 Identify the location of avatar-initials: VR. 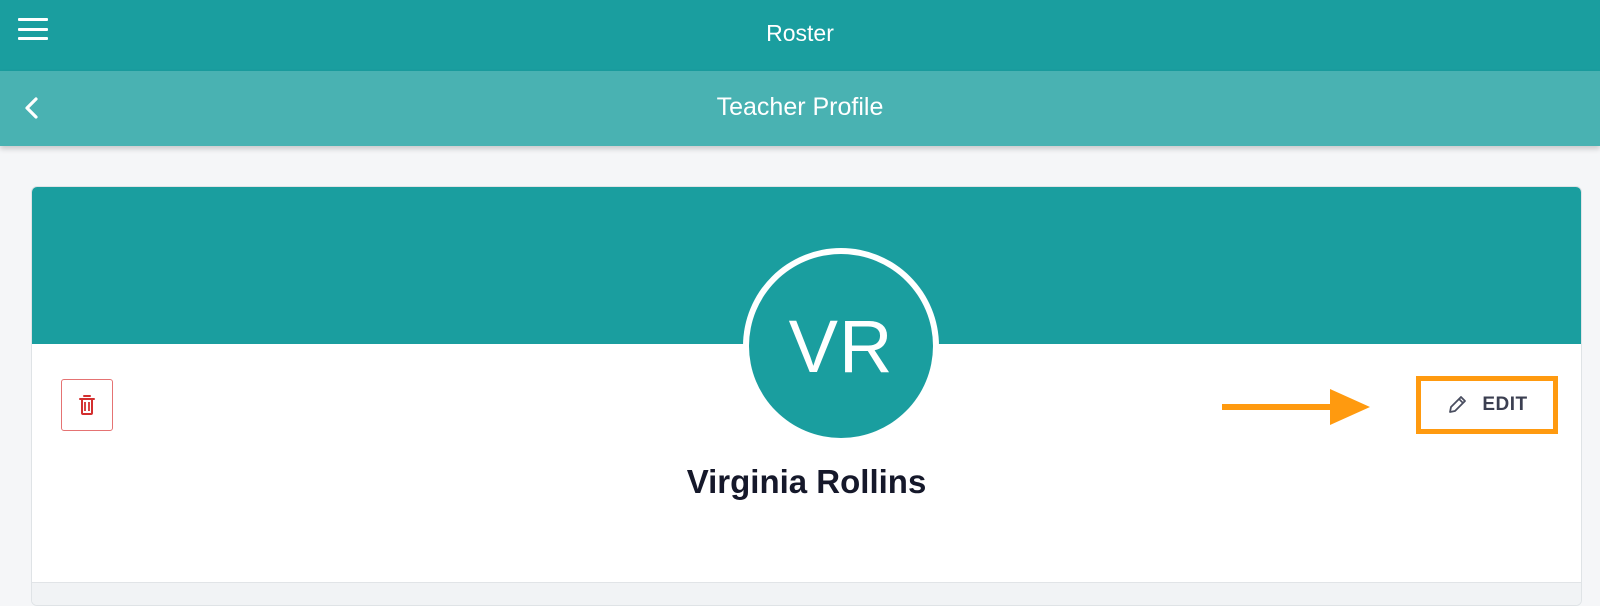
(841, 346).